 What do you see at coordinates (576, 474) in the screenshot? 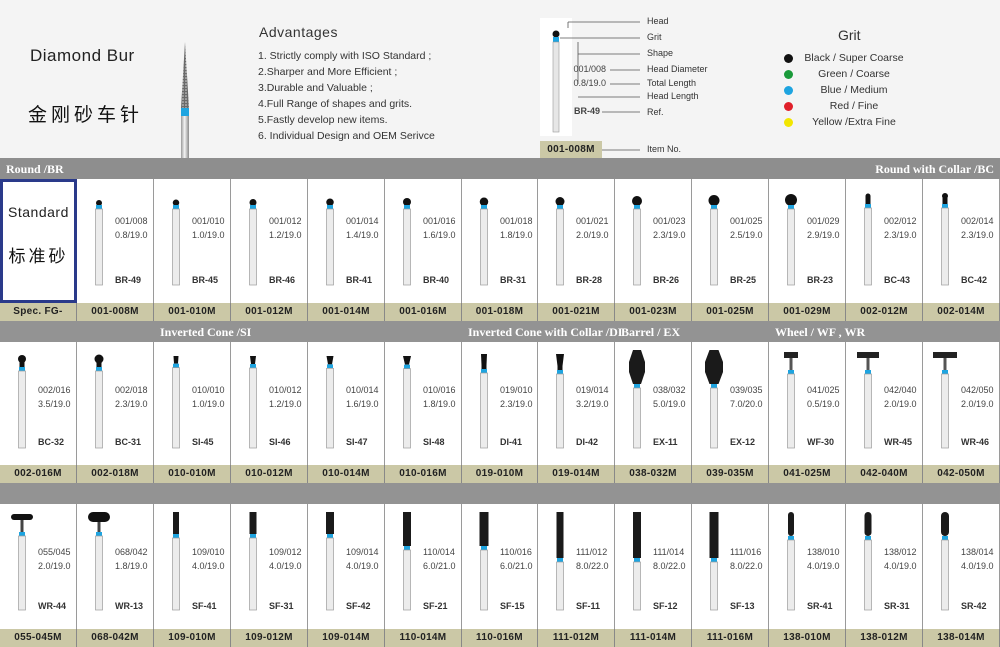
I see `item-code: 019-014M` at bounding box center [576, 474].